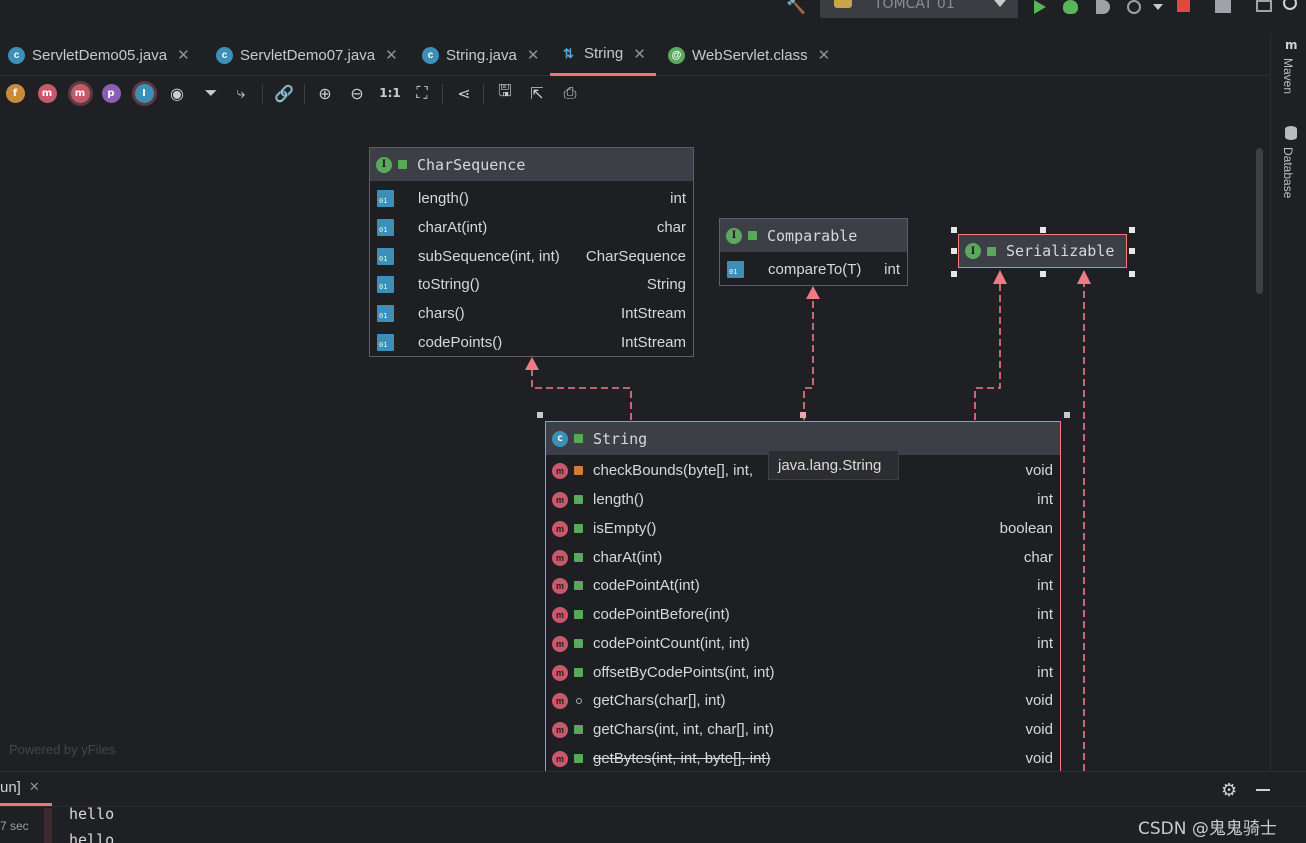  I want to click on maven-icon: m, so click(1291, 45).